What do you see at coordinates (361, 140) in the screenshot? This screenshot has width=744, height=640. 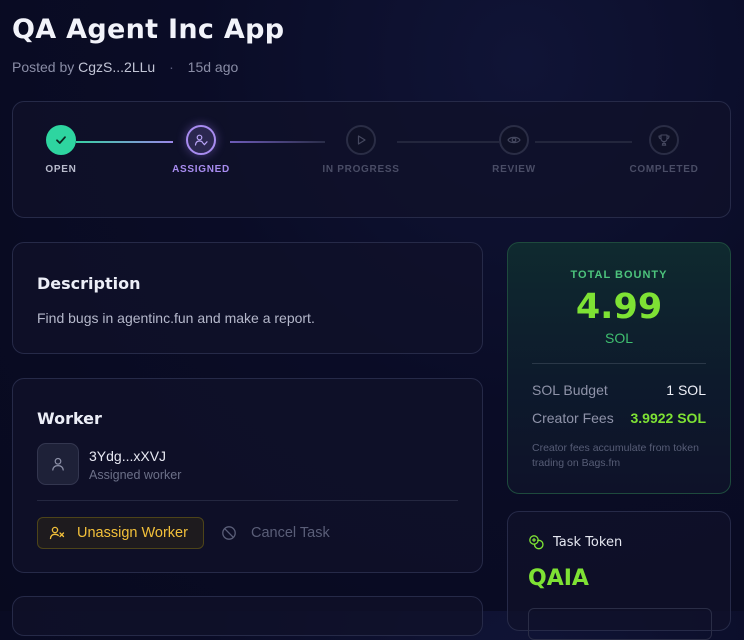 I see `play-icon` at bounding box center [361, 140].